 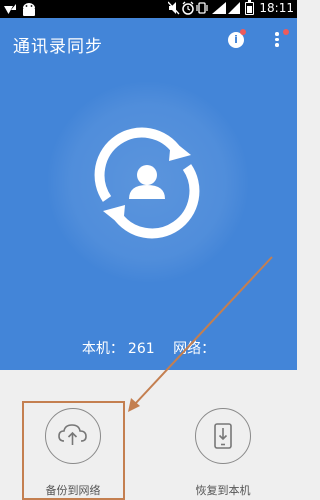 I want to click on network-count-label: 网络：, so click(x=194, y=349).